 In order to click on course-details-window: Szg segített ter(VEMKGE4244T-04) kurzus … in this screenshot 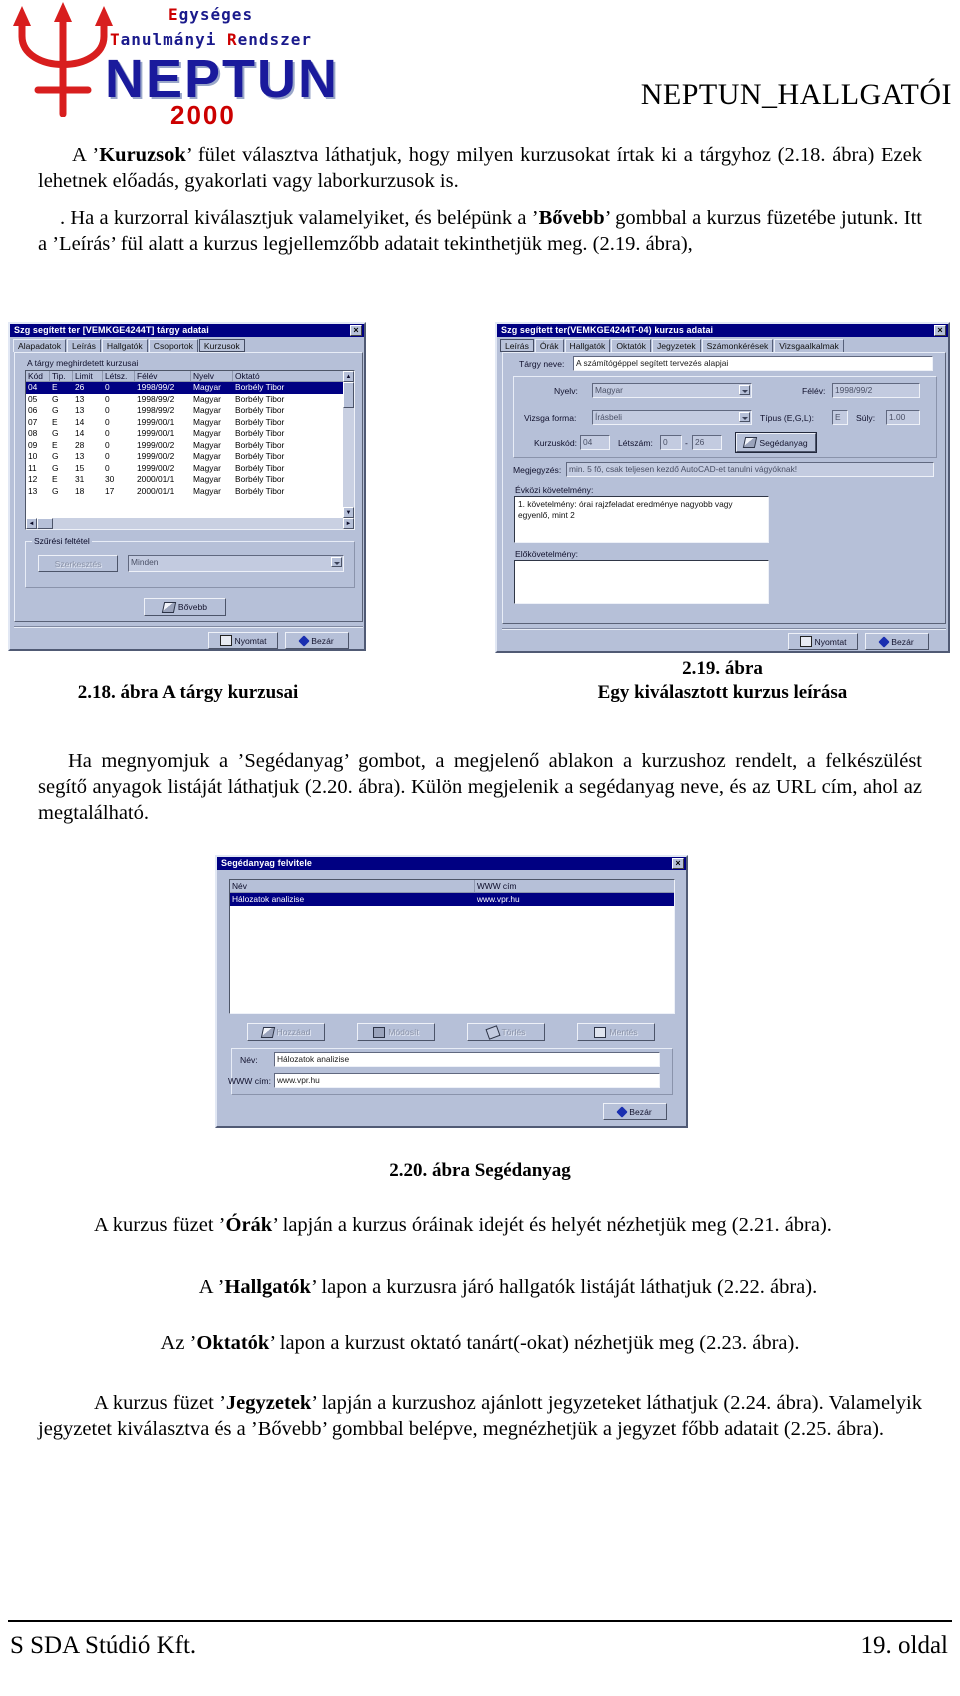, I will do `click(722, 487)`.